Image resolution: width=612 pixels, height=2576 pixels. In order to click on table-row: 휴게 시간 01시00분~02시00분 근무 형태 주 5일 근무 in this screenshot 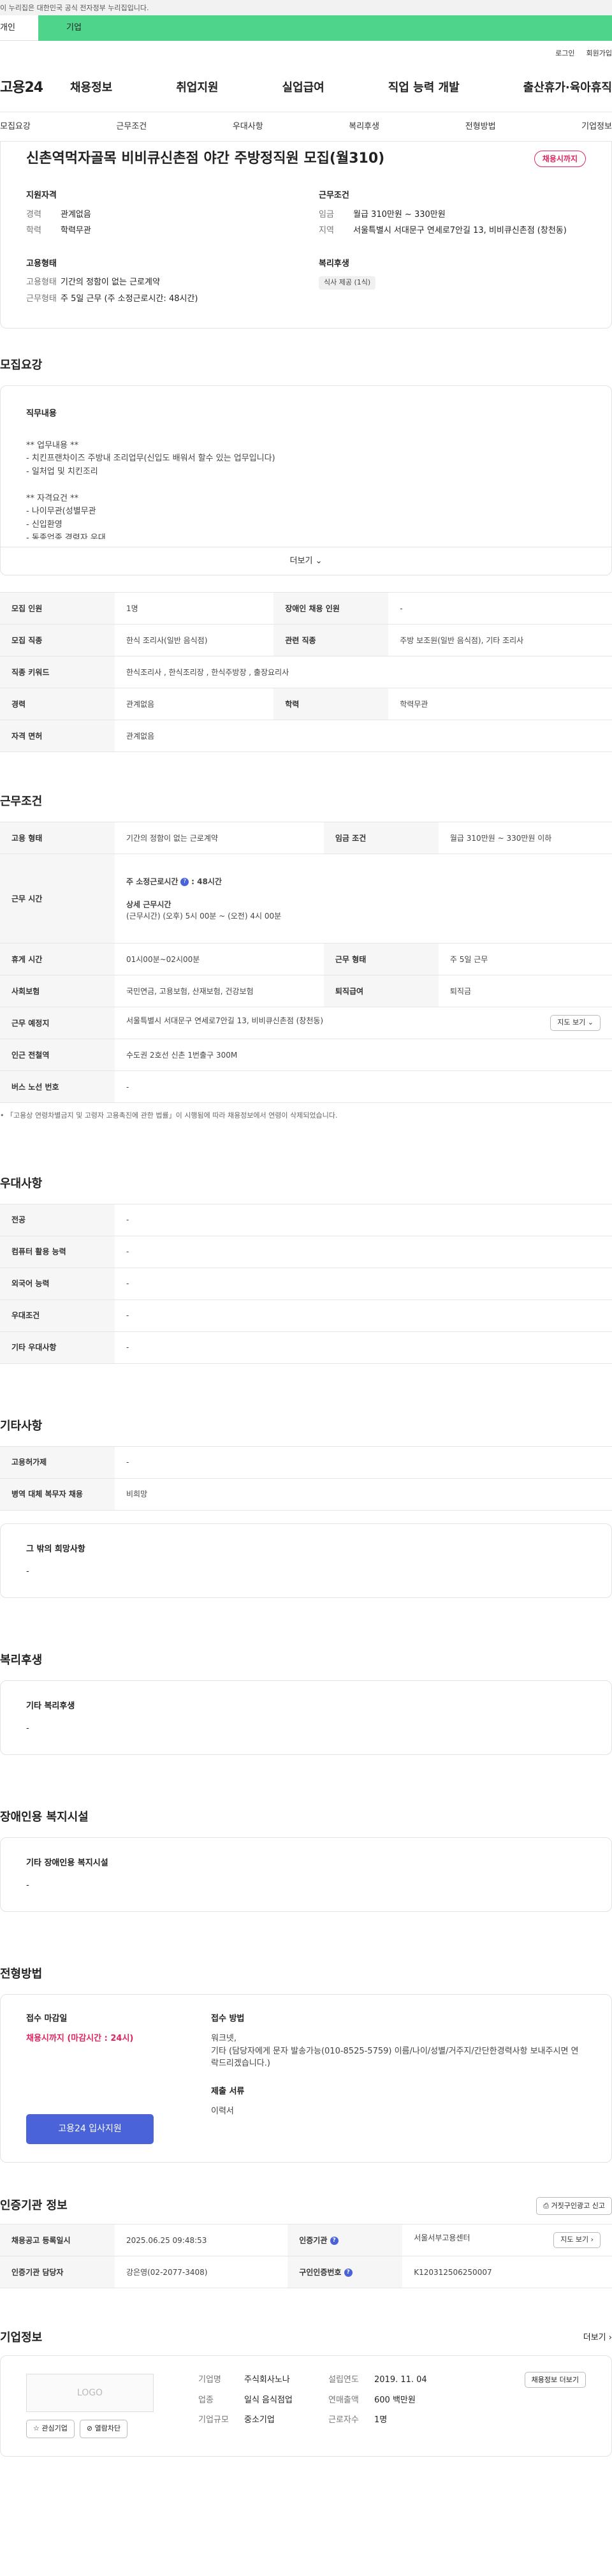, I will do `click(306, 959)`.